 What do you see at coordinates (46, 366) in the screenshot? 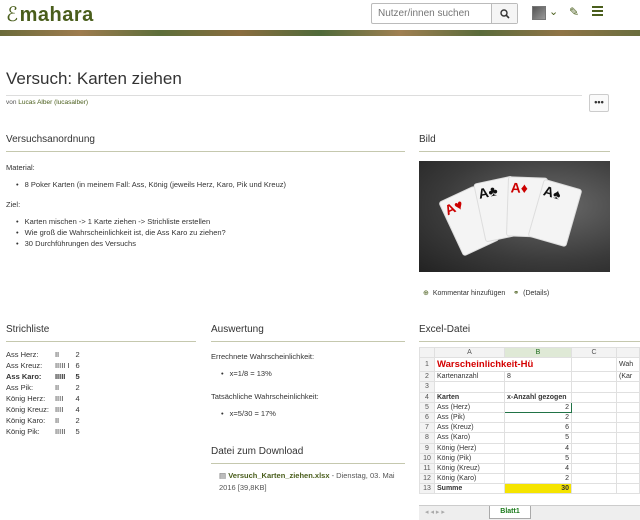
I see `table-row: Ass Kreuz: IIIII I 6` at bounding box center [46, 366].